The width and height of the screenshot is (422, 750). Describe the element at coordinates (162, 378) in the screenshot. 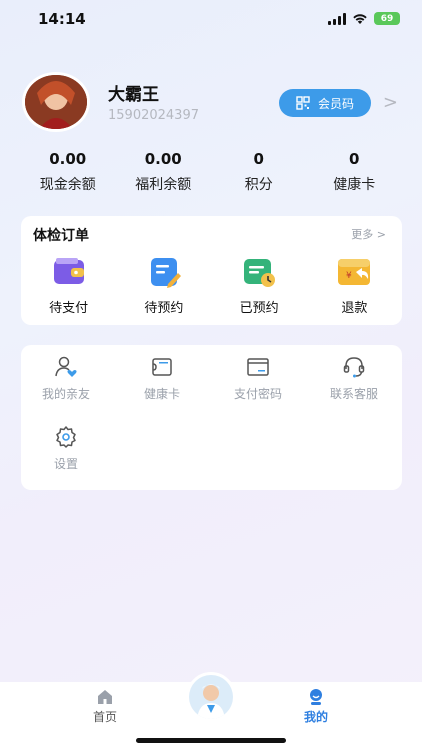

I see `tool-health-card: 健康卡` at that location.